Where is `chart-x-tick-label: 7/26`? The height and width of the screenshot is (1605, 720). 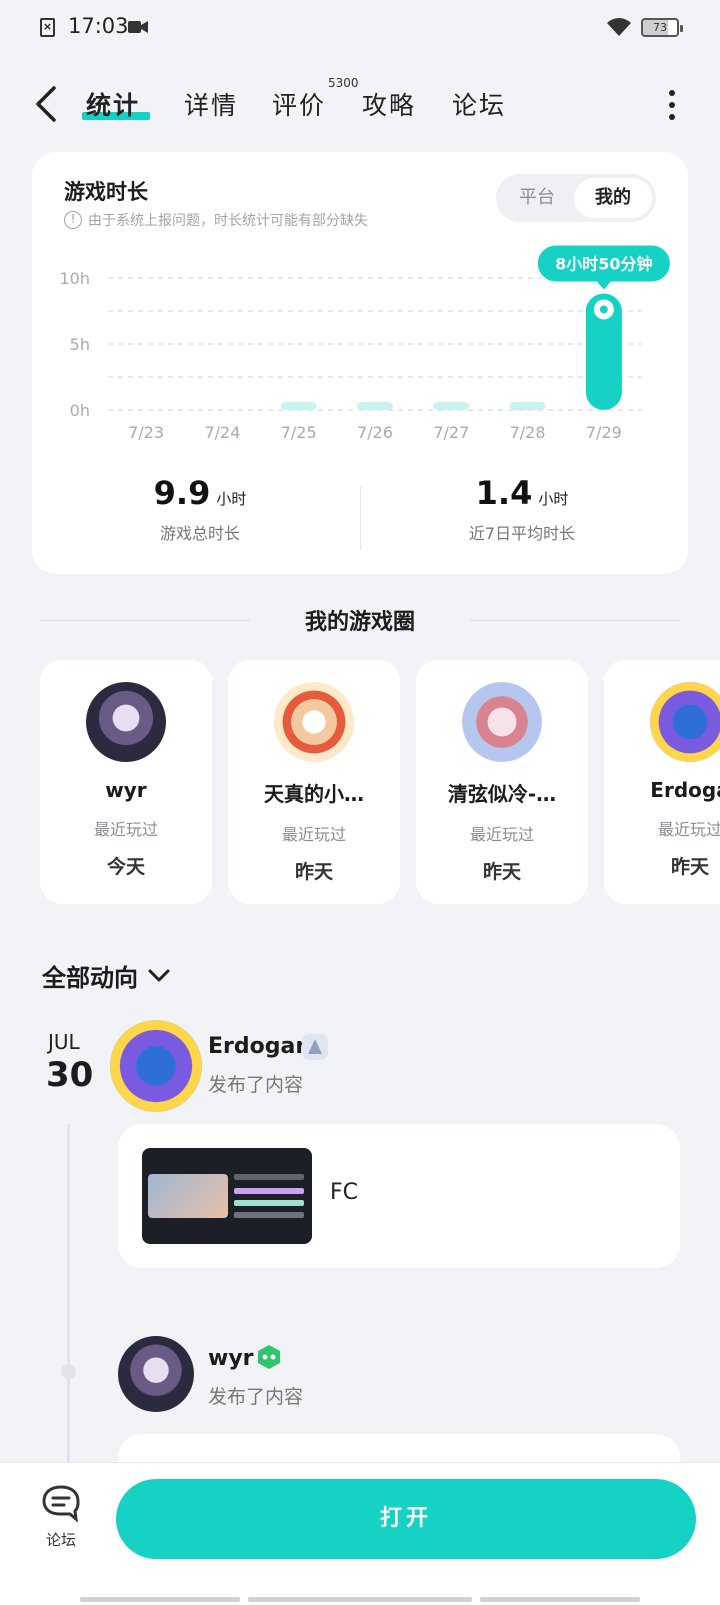 chart-x-tick-label: 7/26 is located at coordinates (375, 432).